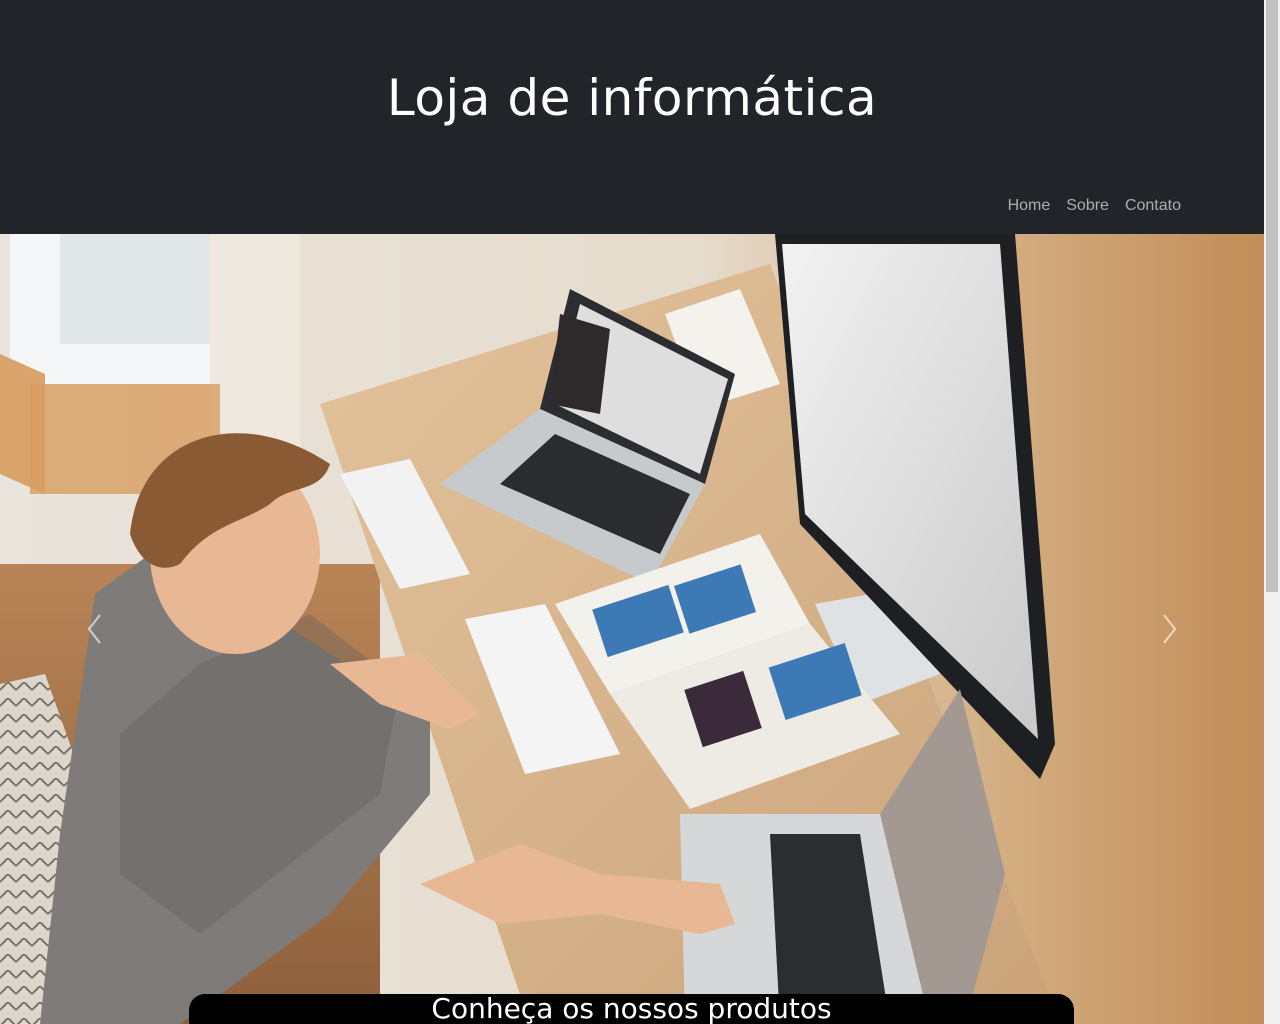  Describe the element at coordinates (632, 98) in the screenshot. I see `site-title: Loja de informática` at that location.